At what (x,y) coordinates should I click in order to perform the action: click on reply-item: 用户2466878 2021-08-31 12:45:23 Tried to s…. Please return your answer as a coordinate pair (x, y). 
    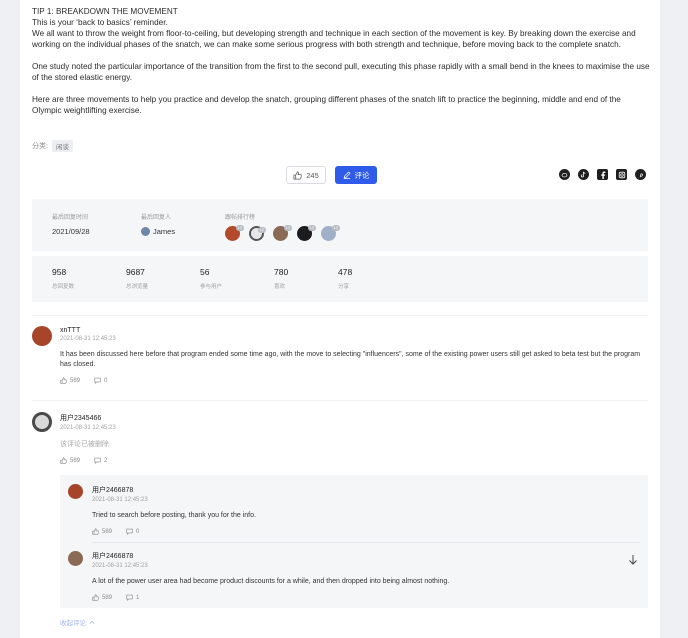
    Looking at the image, I should click on (362, 510).